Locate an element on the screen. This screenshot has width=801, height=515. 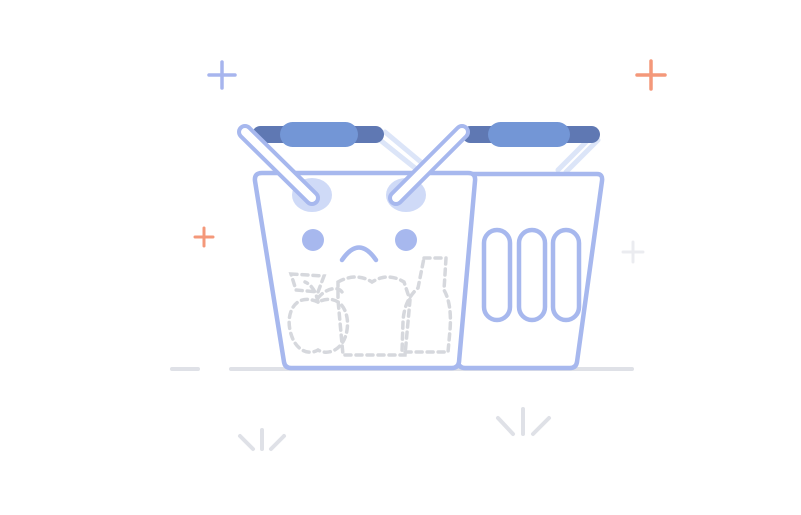
basket-handle-right is located at coordinates (531, 134).